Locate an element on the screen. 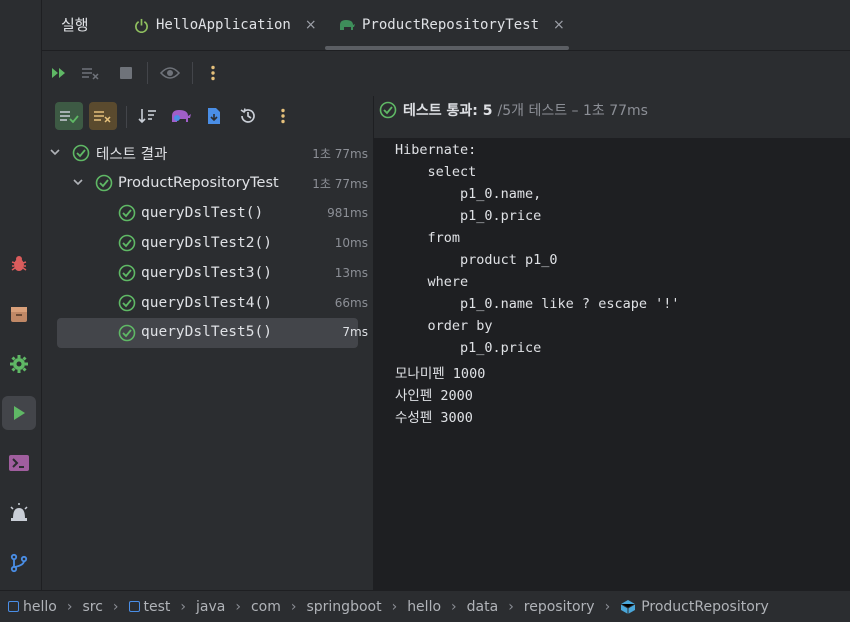 This screenshot has height=622, width=850. tab-label: ProductRepositoryTest is located at coordinates (451, 25).